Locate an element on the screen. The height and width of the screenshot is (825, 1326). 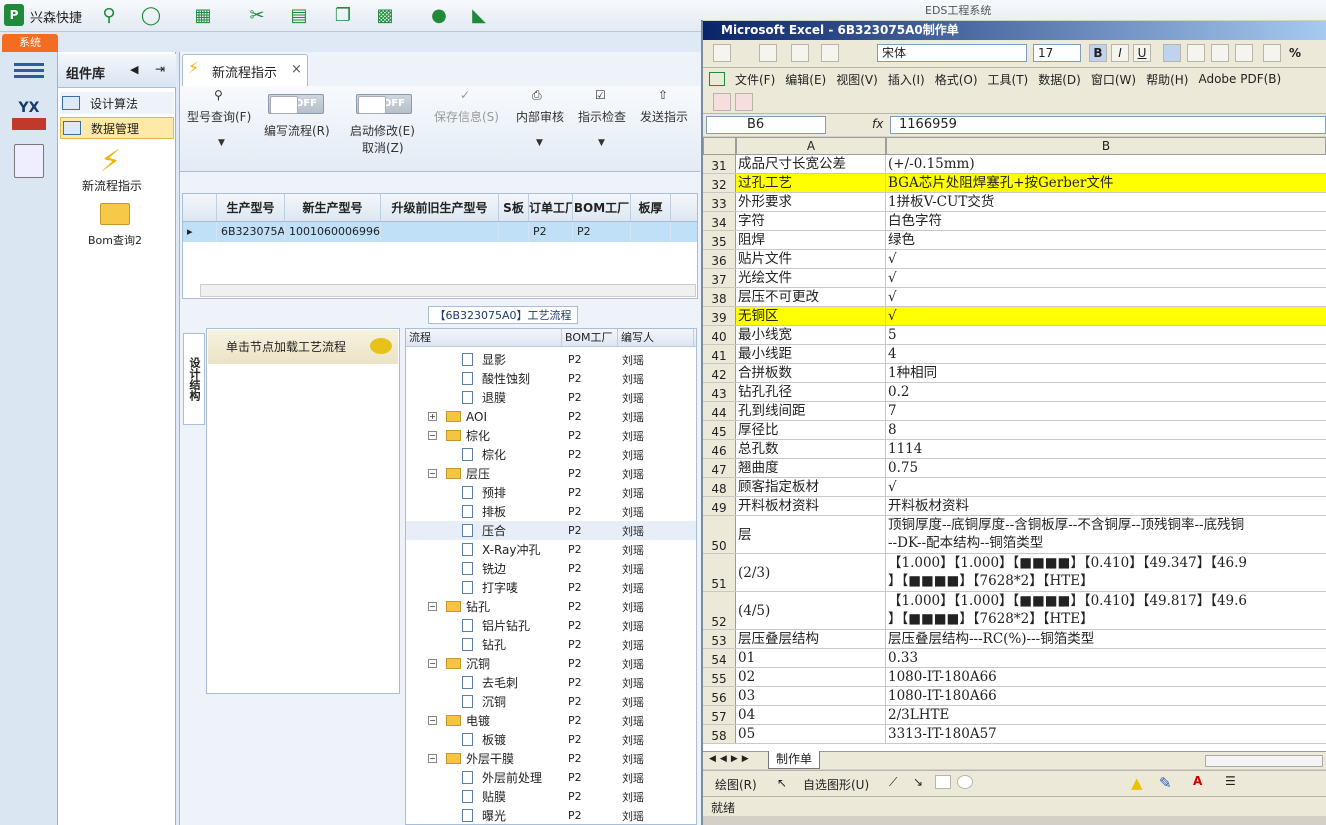
grid-cell: 10010600069969 is located at coordinates (333, 232).